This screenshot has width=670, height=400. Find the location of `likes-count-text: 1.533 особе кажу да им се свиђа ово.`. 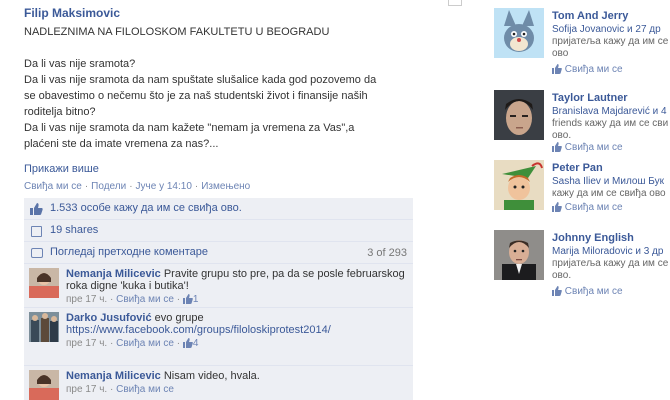

likes-count-text: 1.533 особе кажу да им се свиђа ово. is located at coordinates (146, 208).